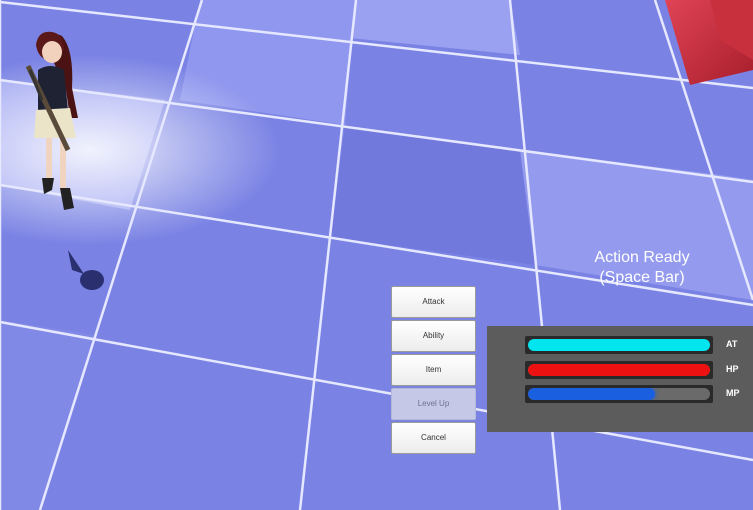 The width and height of the screenshot is (753, 510). I want to click on action-menu: Attack Ability Item Level Up Cancel, so click(433, 371).